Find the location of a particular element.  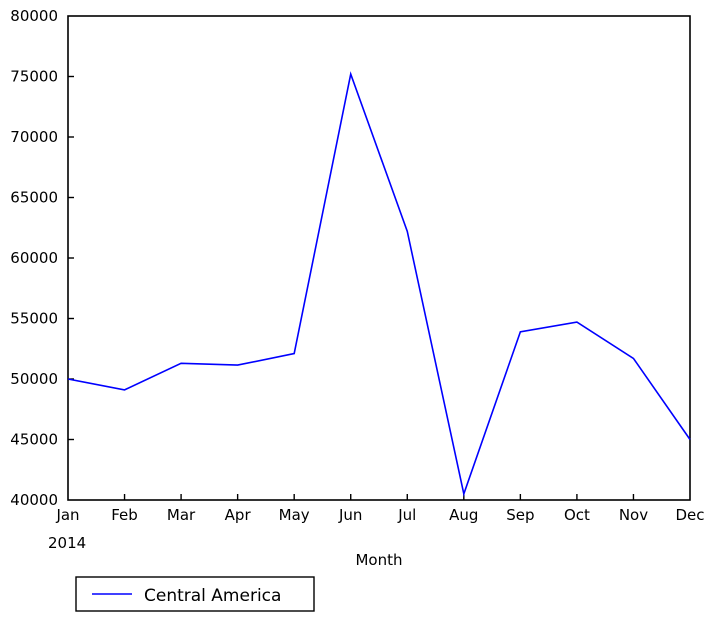

x-axis-title: Month is located at coordinates (378, 560).